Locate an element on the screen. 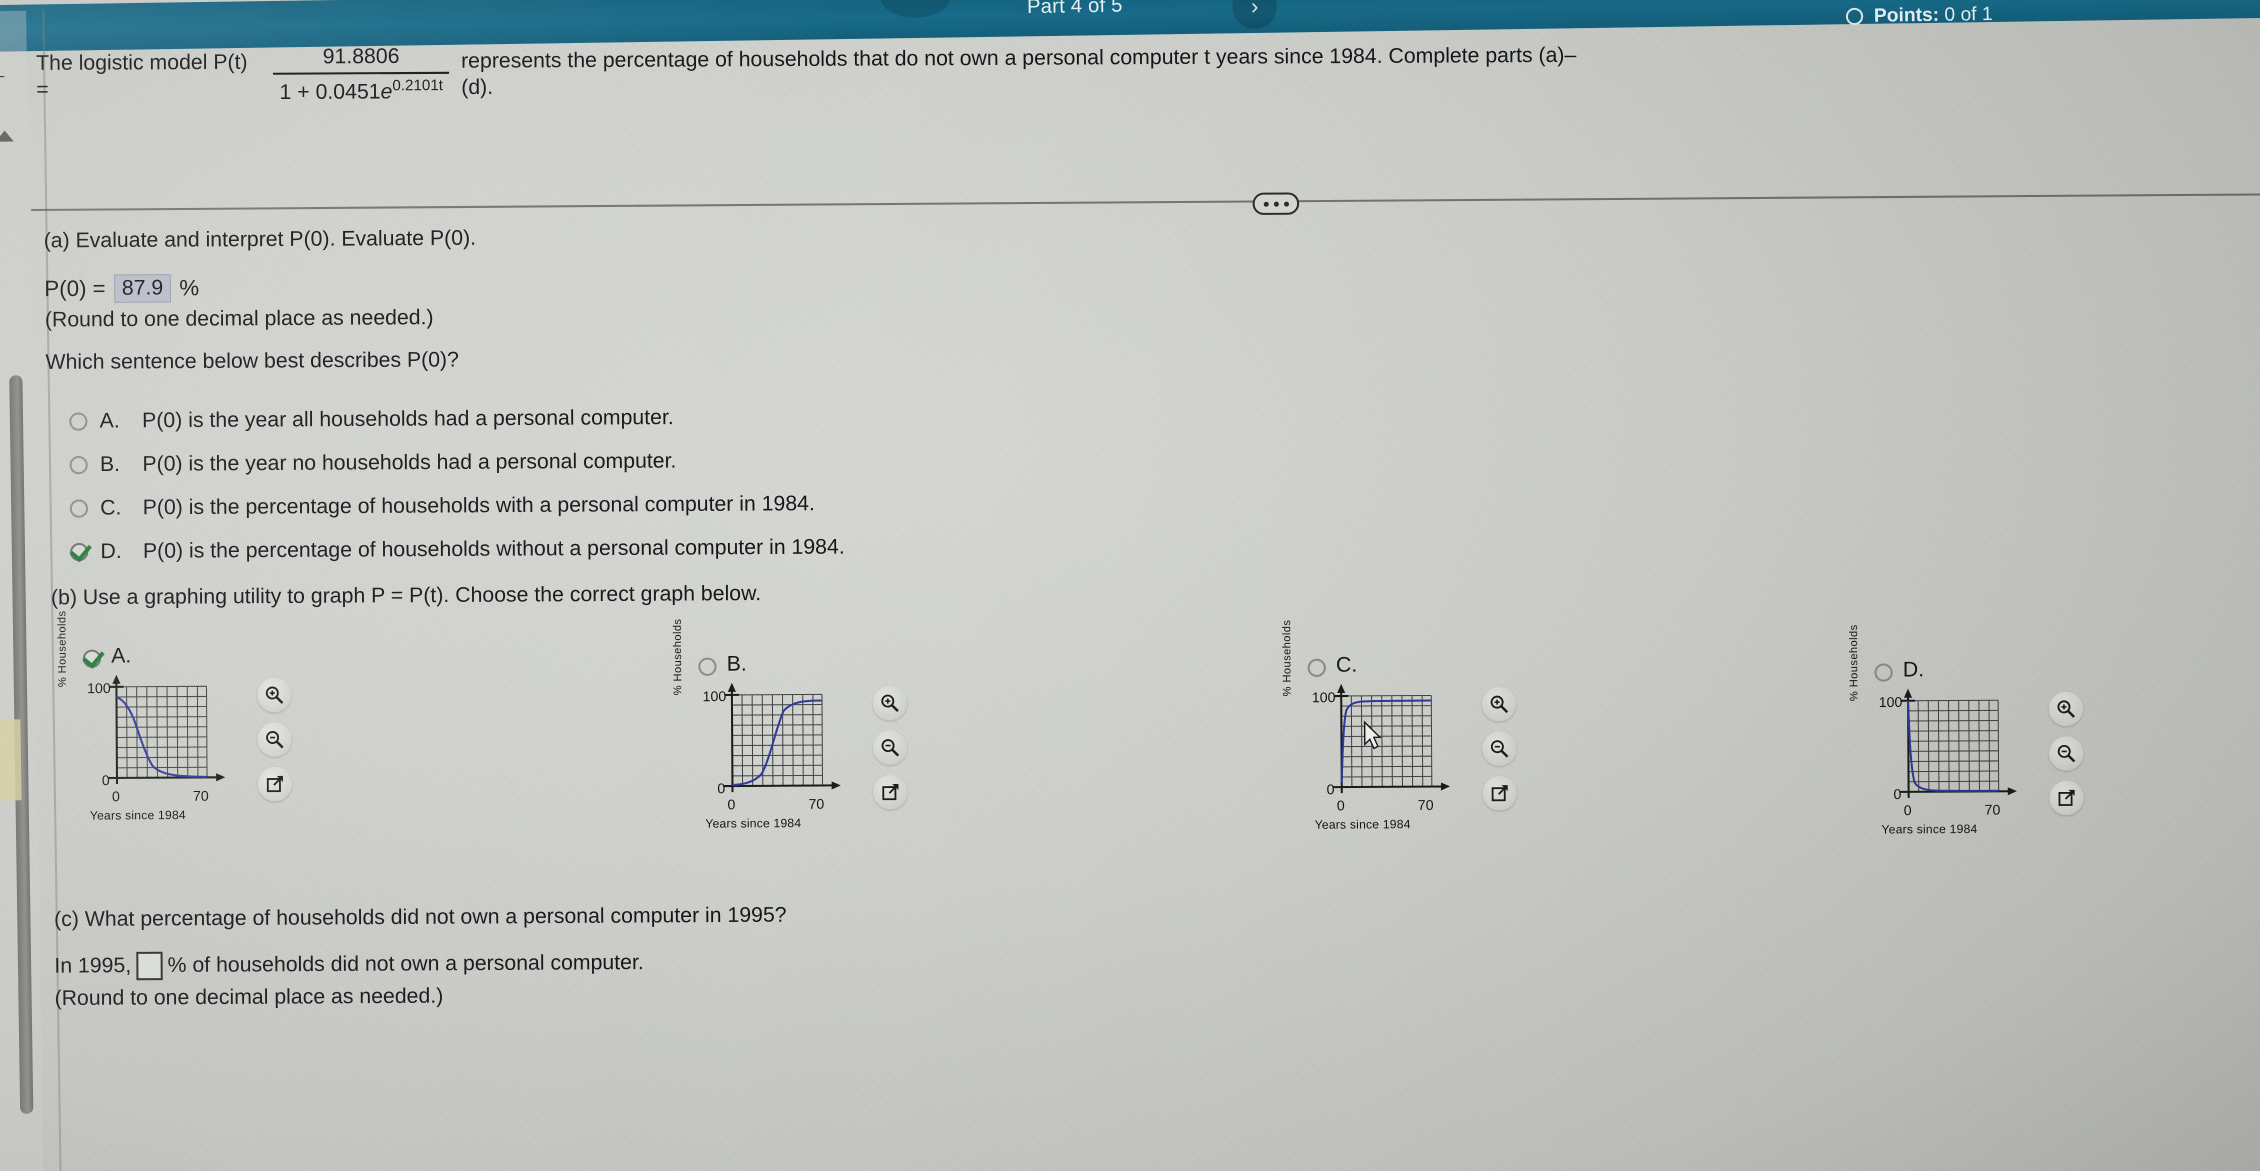 The height and width of the screenshot is (1171, 2260). part-c-sentence-pre: In 1995, is located at coordinates (93, 965).